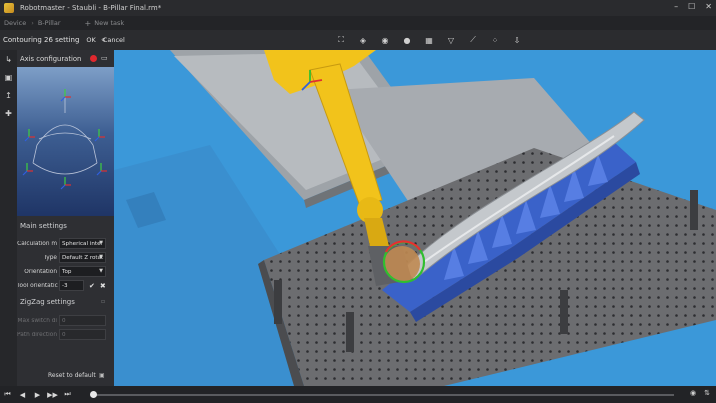  I want to click on grid-icon: ▦, so click(429, 40).